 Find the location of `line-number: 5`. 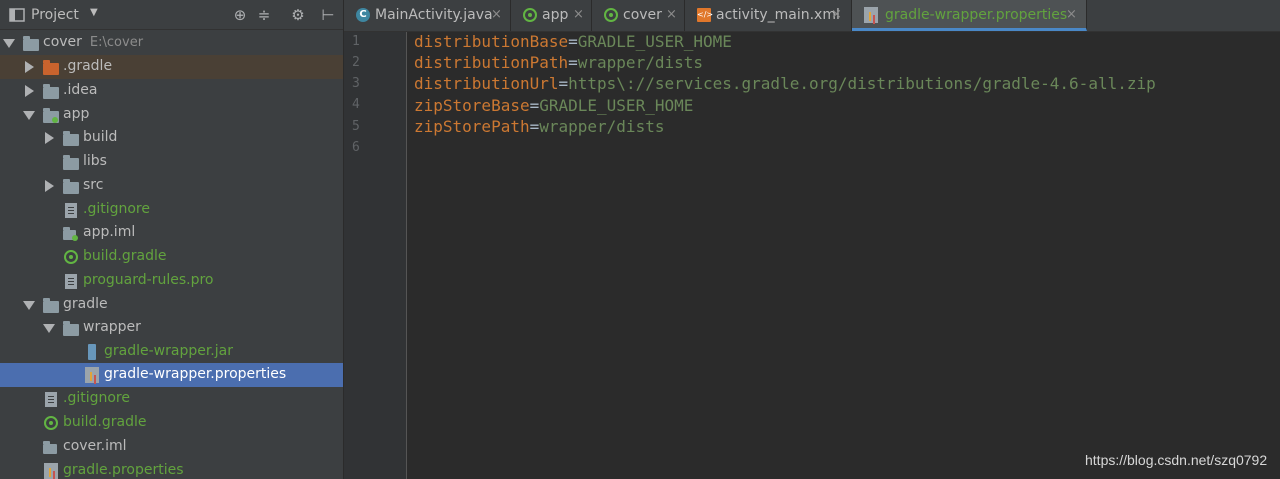

line-number: 5 is located at coordinates (356, 126).